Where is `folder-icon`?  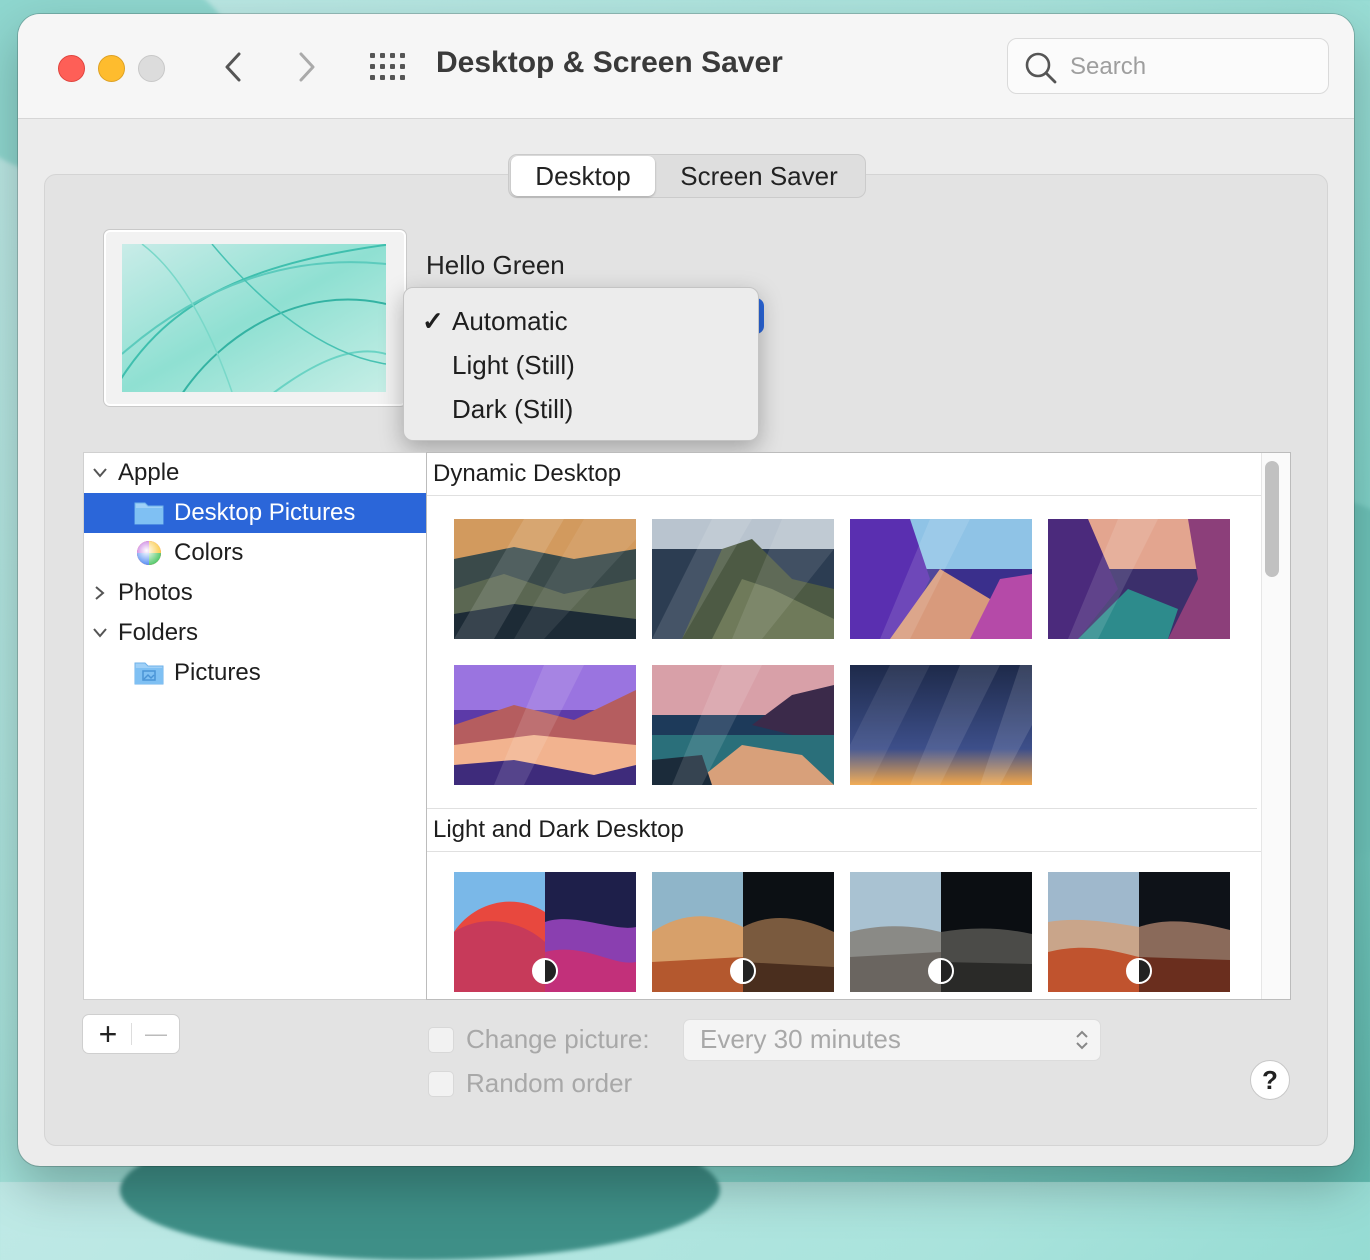
folder-icon is located at coordinates (149, 513).